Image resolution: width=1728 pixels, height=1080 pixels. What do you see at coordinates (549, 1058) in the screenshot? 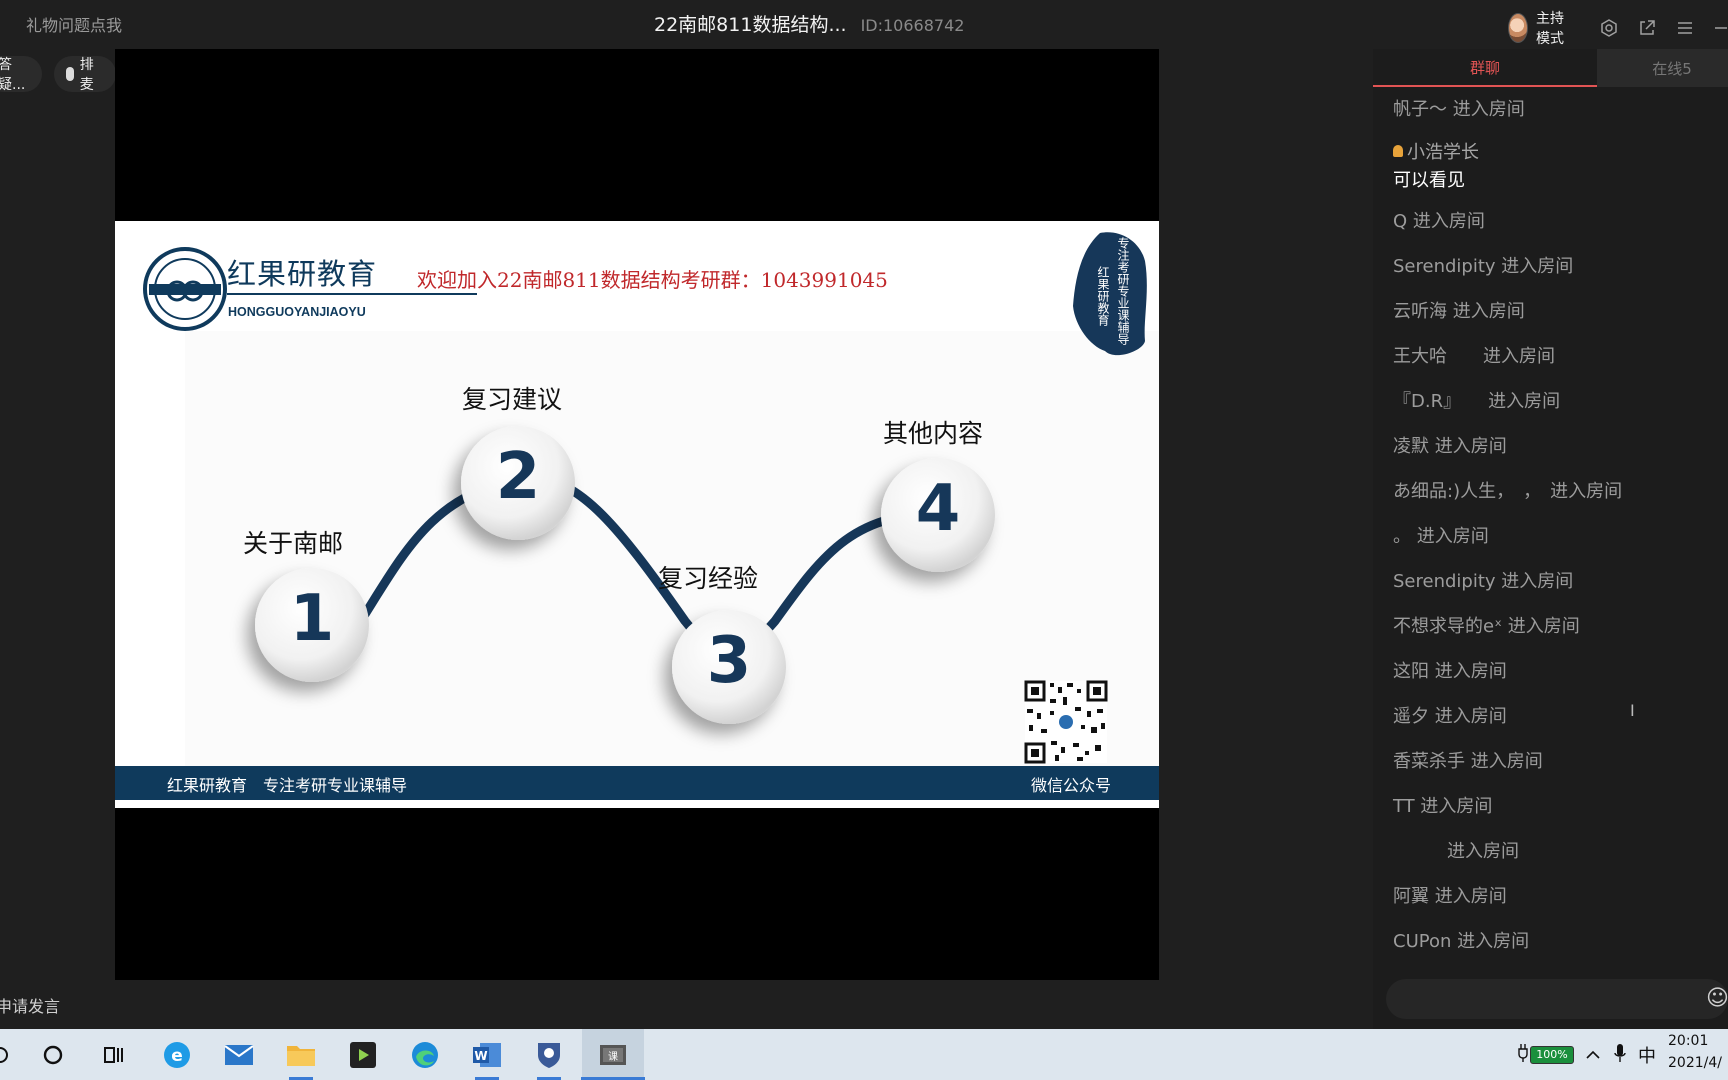
I see `university-app-icon` at bounding box center [549, 1058].